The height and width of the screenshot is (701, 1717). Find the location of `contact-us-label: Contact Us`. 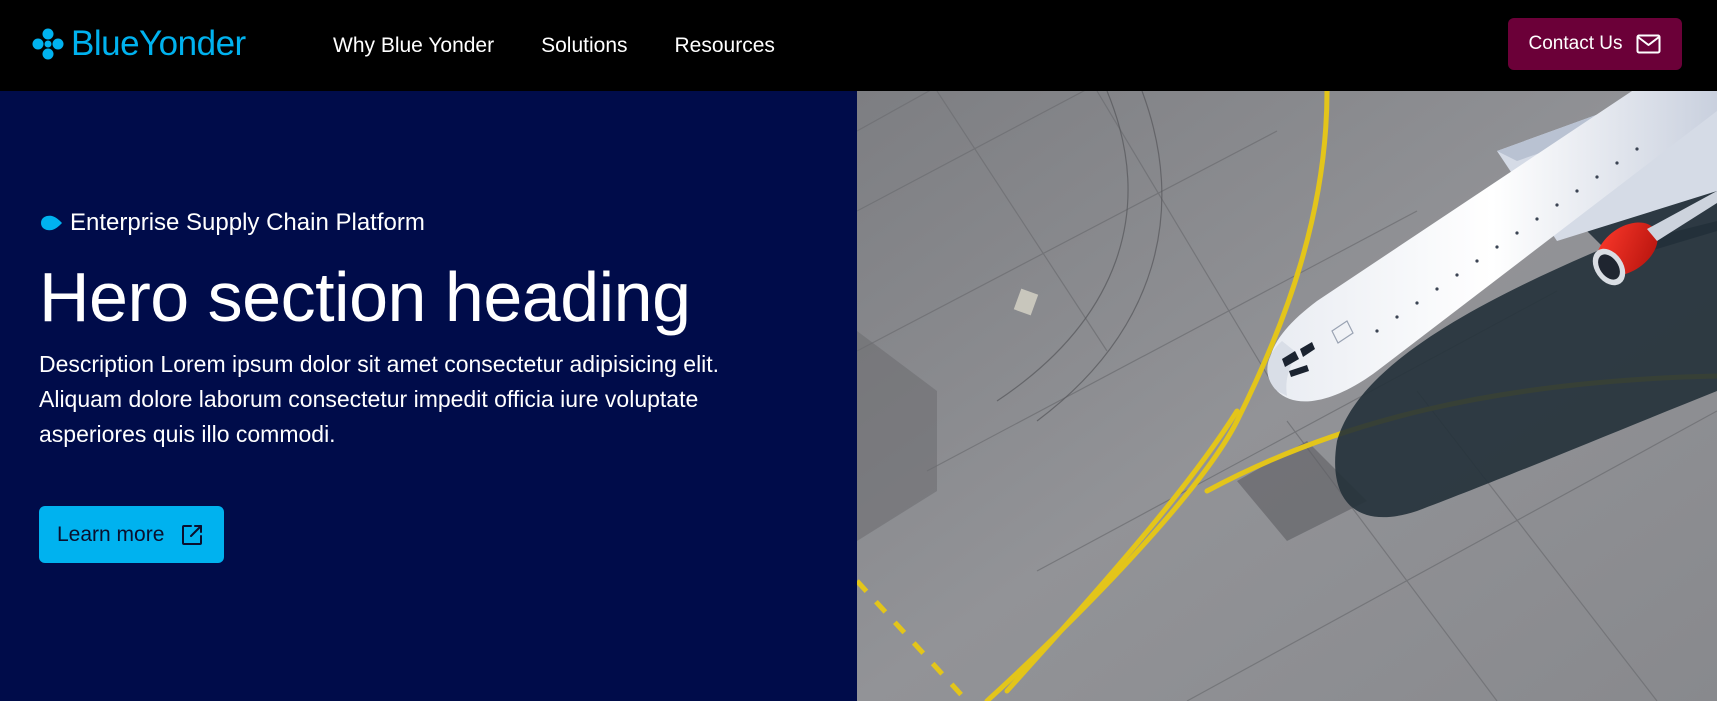

contact-us-label: Contact Us is located at coordinates (1575, 43).